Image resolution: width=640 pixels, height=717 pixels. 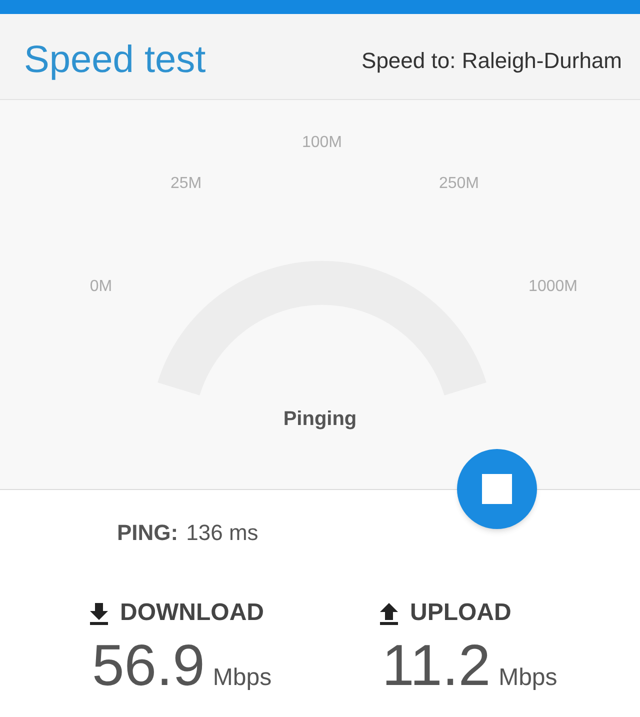 What do you see at coordinates (192, 613) in the screenshot?
I see `download-label: DOWNLOAD` at bounding box center [192, 613].